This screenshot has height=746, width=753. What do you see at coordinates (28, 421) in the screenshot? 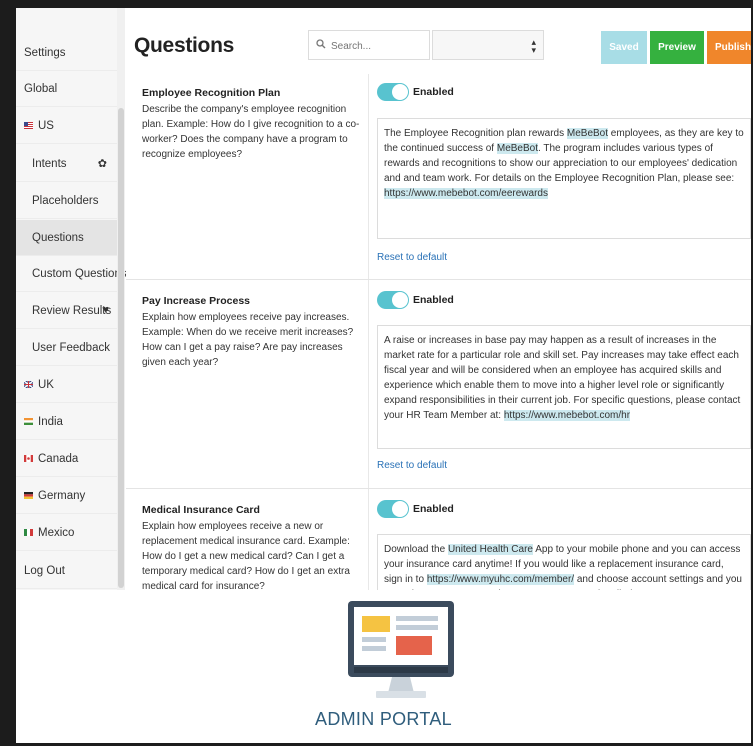
I see `india-flag-icon` at bounding box center [28, 421].